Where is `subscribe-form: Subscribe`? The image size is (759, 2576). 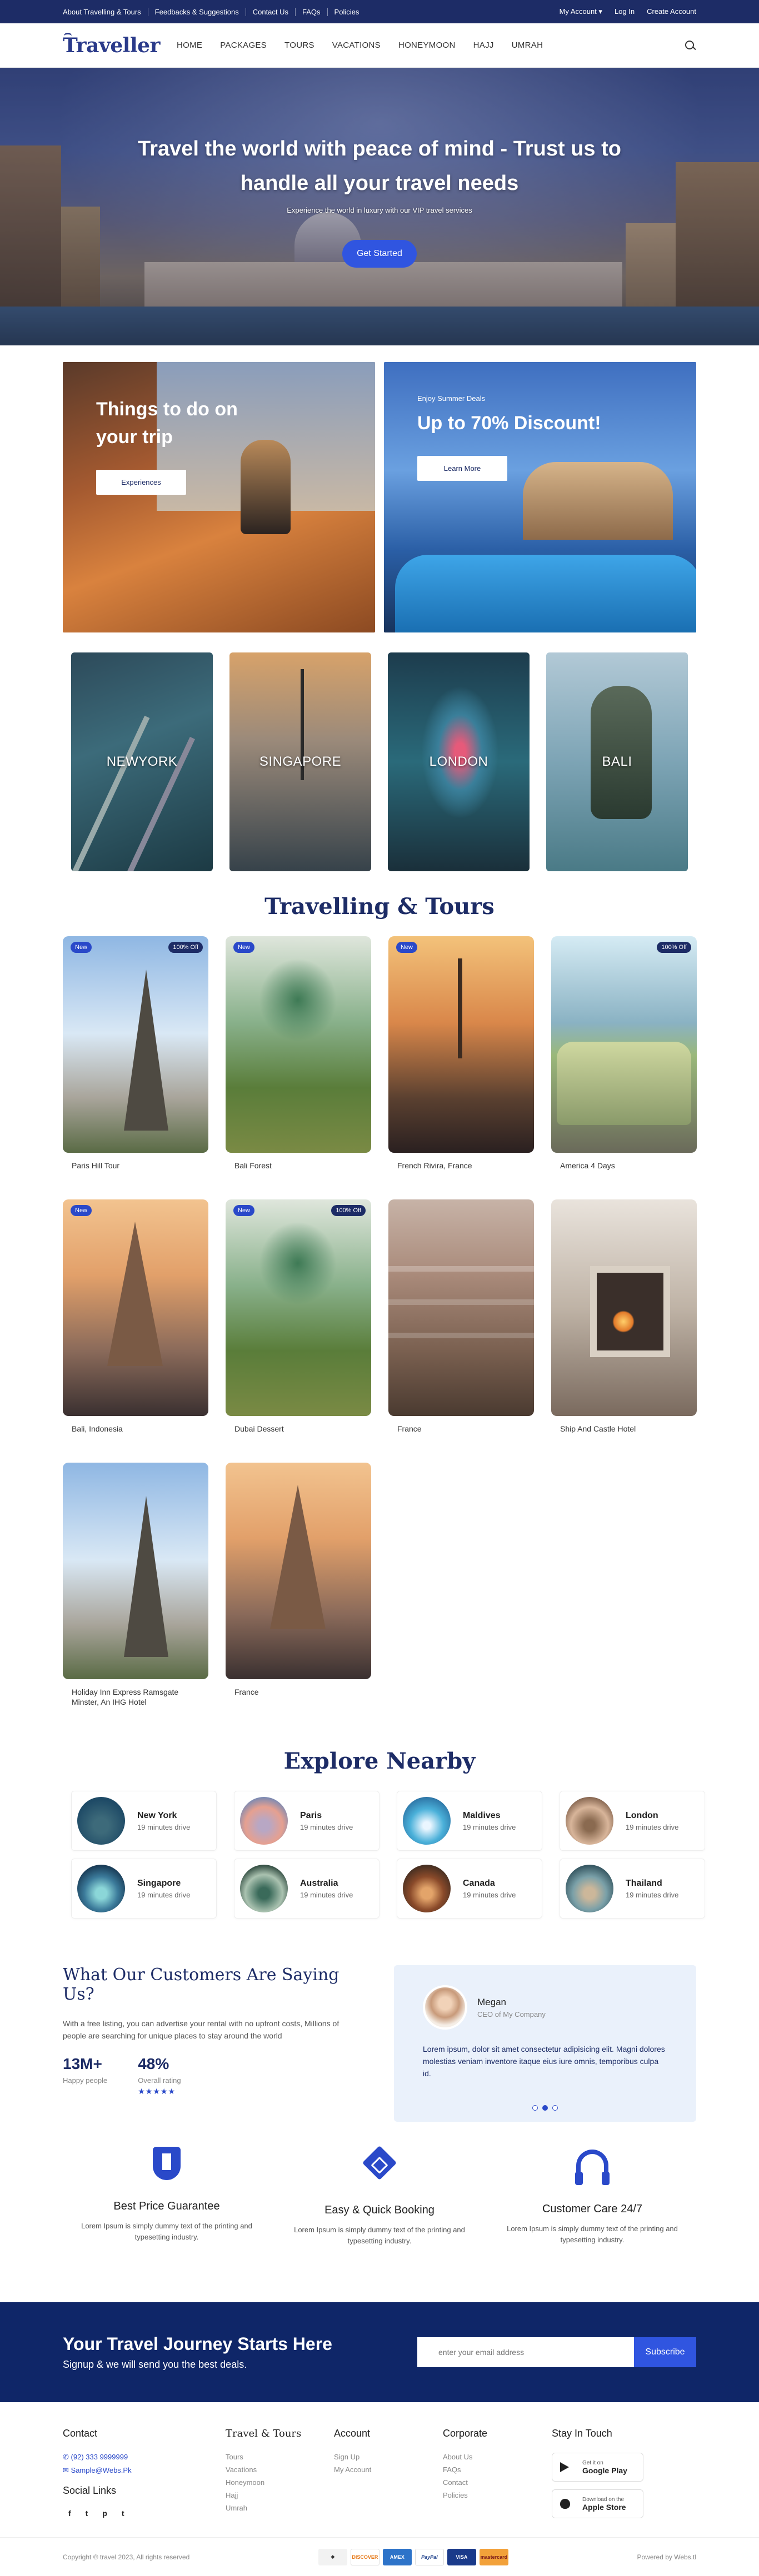
subscribe-form: Subscribe is located at coordinates (556, 2352).